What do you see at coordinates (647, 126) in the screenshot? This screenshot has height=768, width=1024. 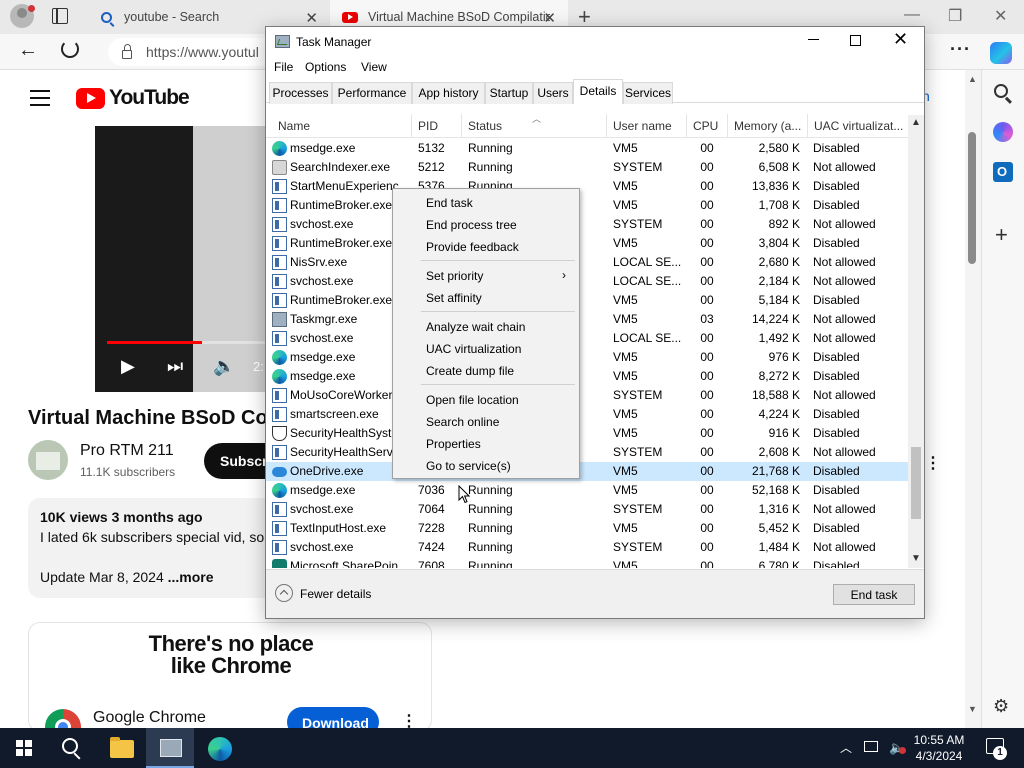 I see `column-user-name: User name` at bounding box center [647, 126].